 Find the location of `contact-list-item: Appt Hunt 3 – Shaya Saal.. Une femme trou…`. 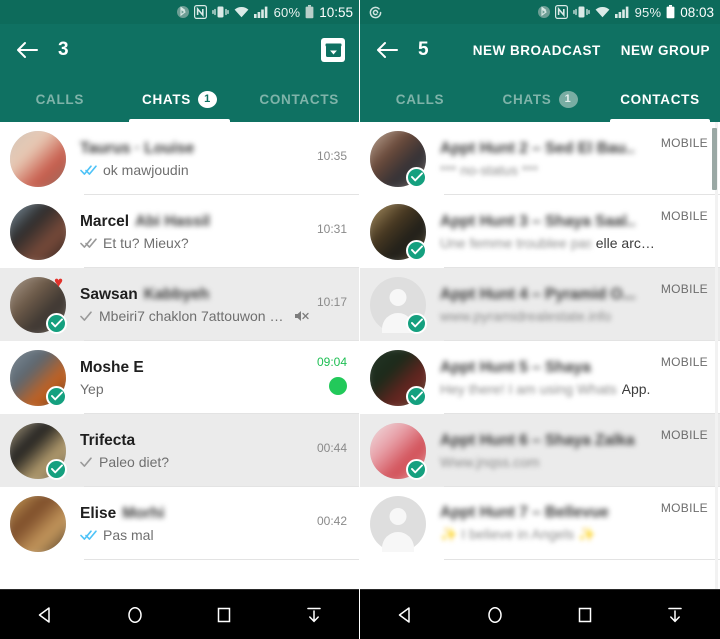

contact-list-item: Appt Hunt 3 – Shaya Saal.. Une femme trou… is located at coordinates (540, 231).